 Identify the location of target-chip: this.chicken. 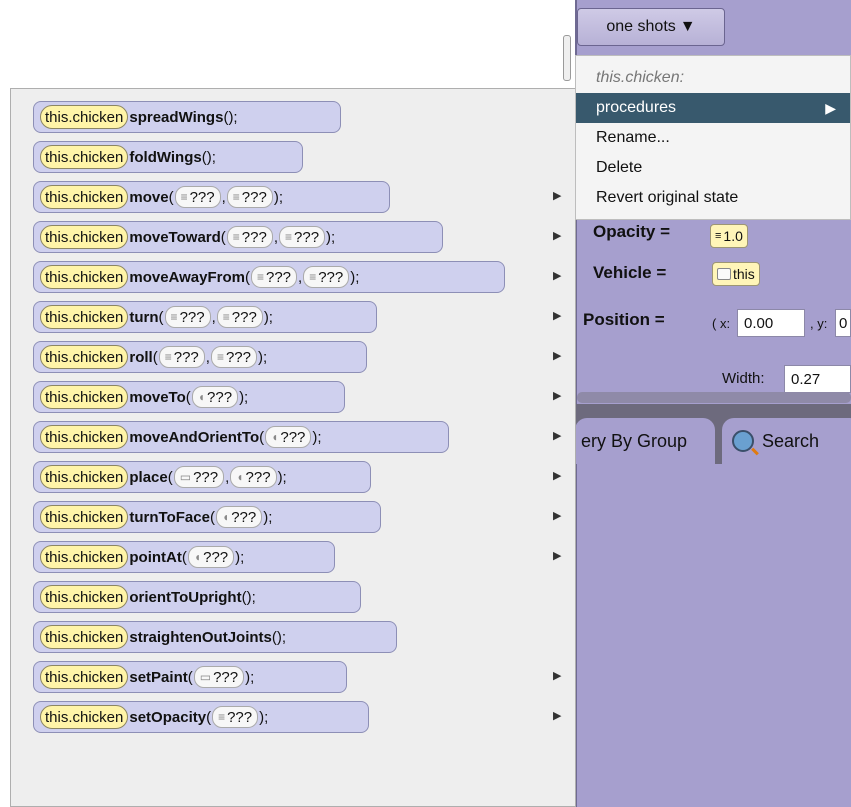
(84, 317).